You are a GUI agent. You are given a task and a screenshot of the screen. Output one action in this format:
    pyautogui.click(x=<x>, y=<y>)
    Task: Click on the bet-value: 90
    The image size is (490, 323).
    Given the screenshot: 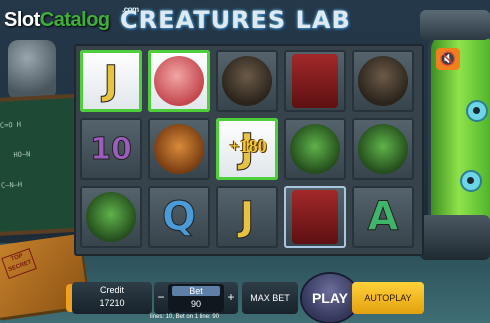 What is the action you would take?
    pyautogui.click(x=195, y=304)
    